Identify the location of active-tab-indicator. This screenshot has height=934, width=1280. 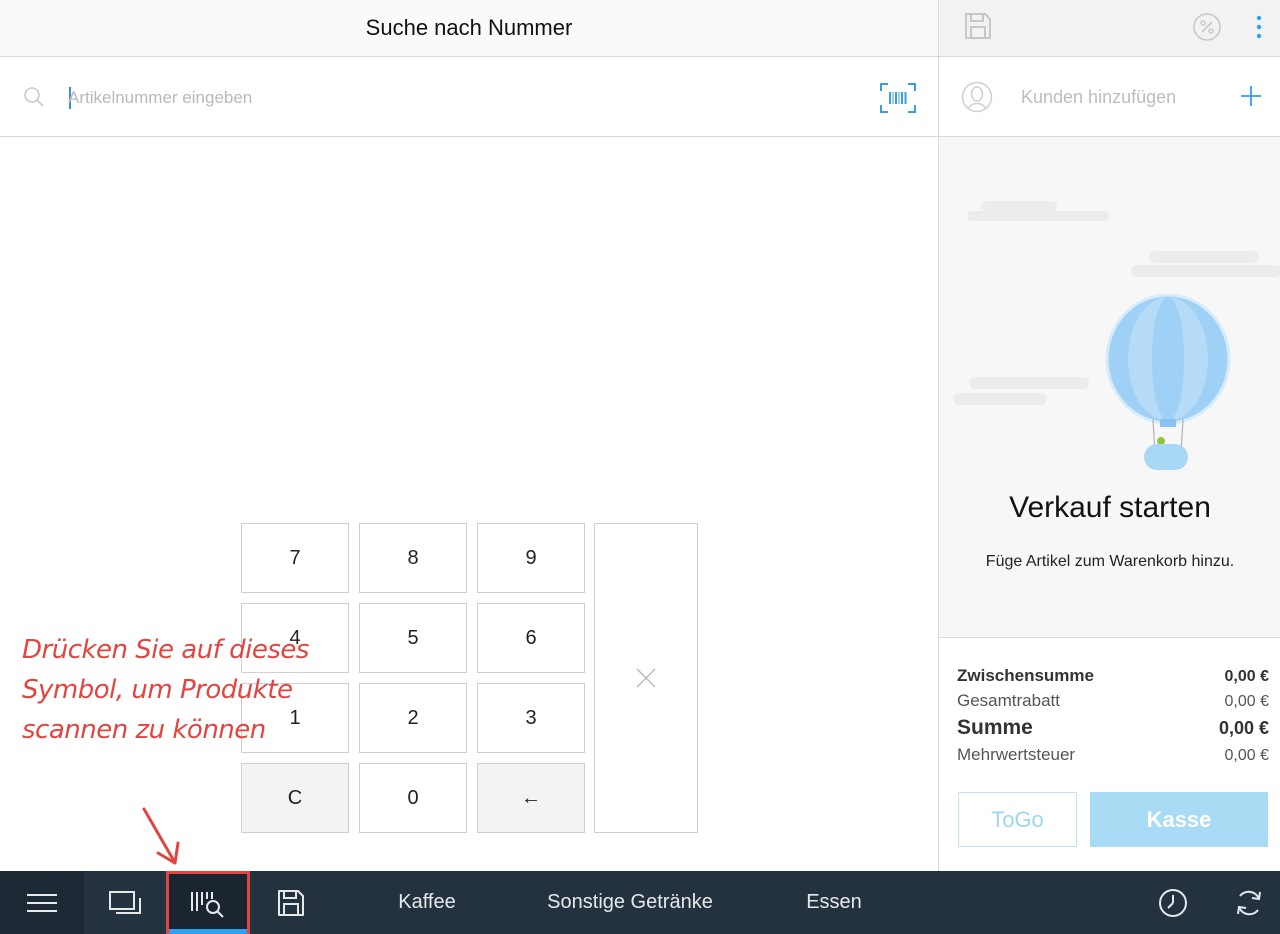
(208, 931).